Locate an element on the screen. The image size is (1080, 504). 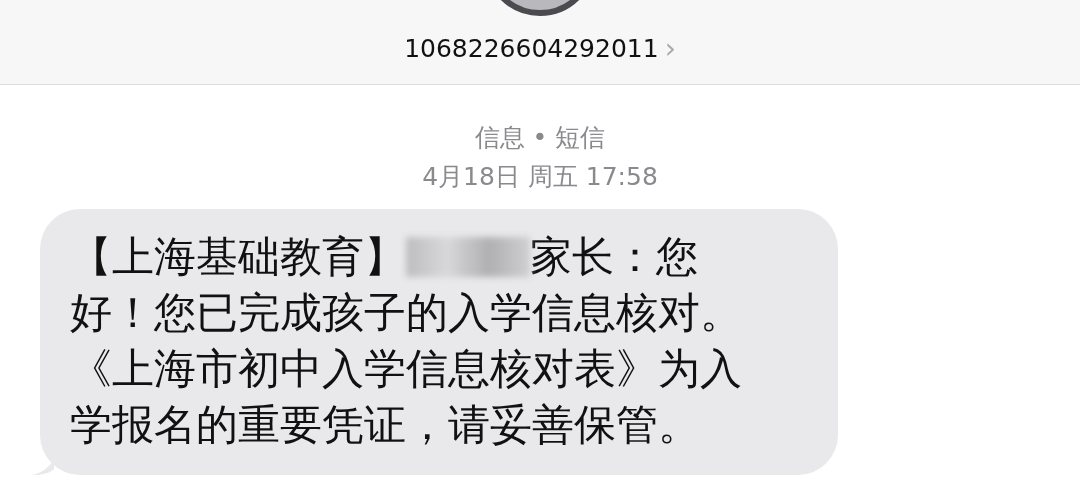
message-text: 好！您已完成孩子的入学信息核对。 is located at coordinates (406, 313).